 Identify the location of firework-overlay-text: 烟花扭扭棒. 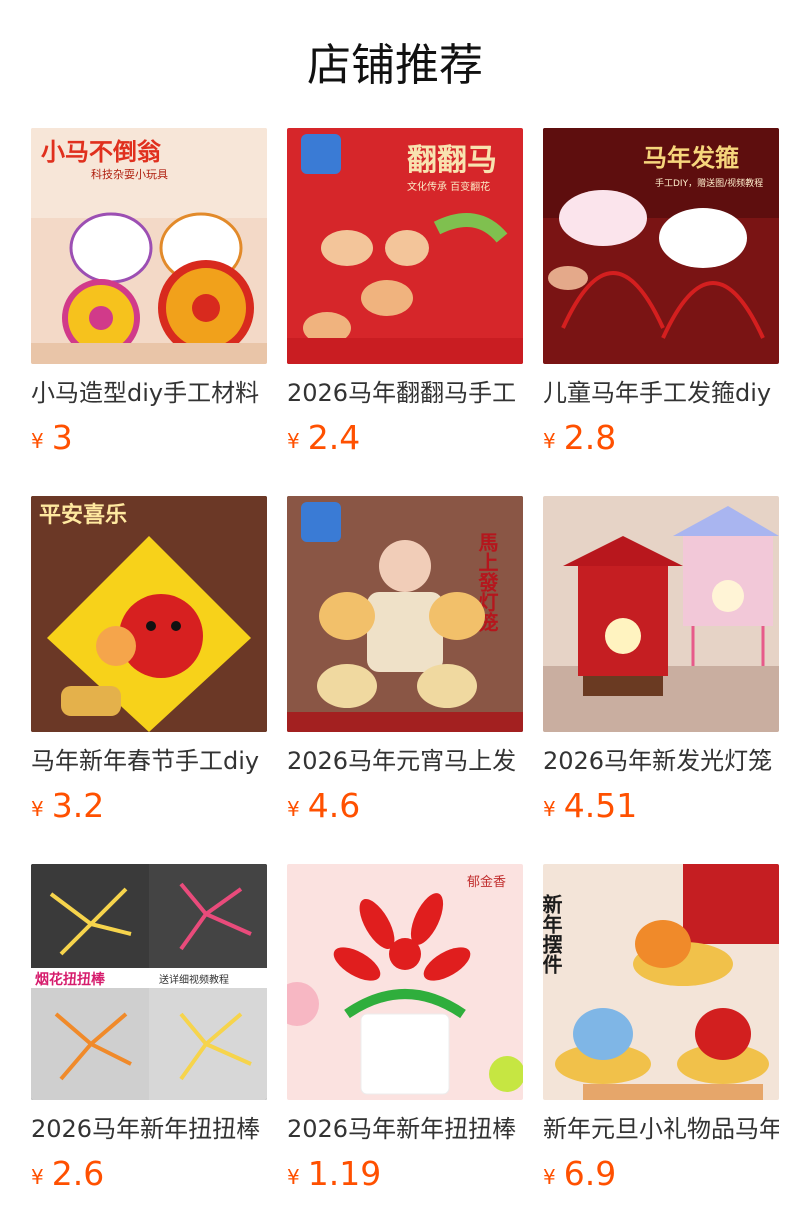
(70, 979).